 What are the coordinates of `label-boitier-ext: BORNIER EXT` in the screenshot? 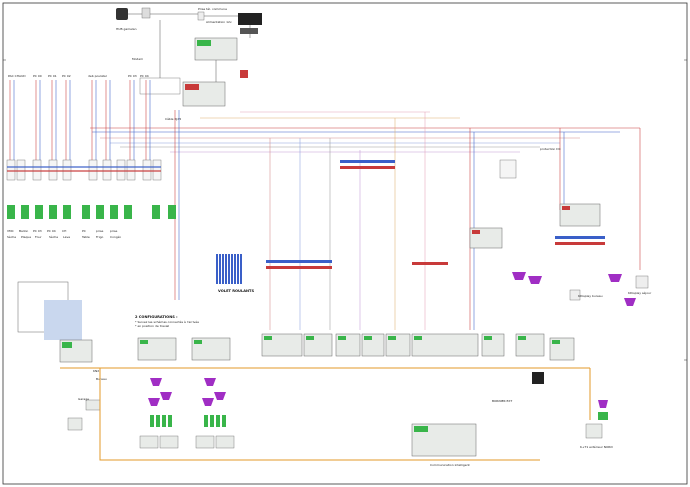 It's located at (502, 401).